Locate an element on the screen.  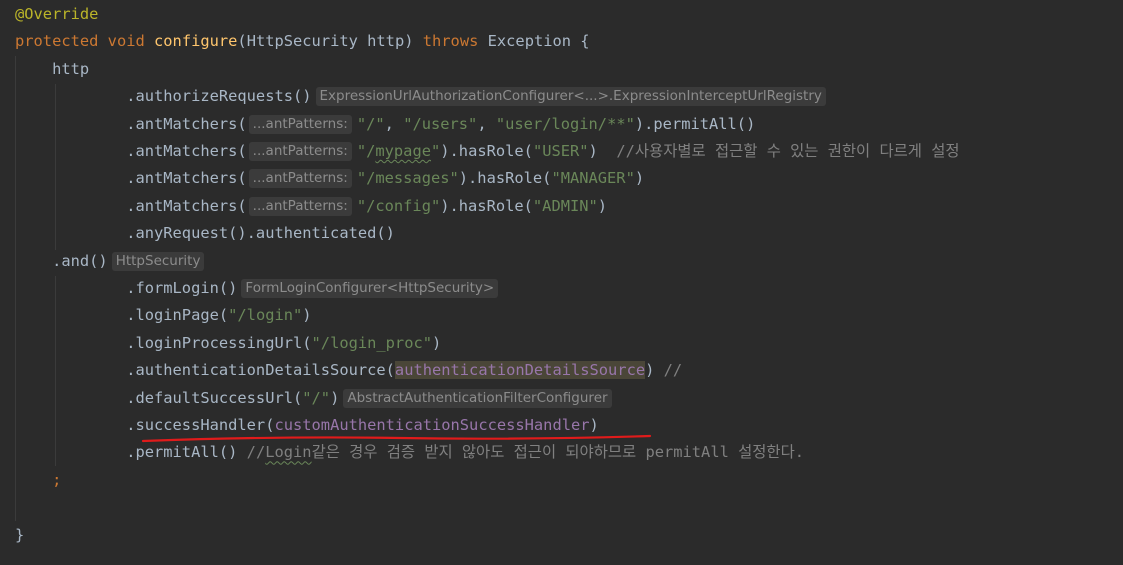
code-line: @Override is located at coordinates (56, 14).